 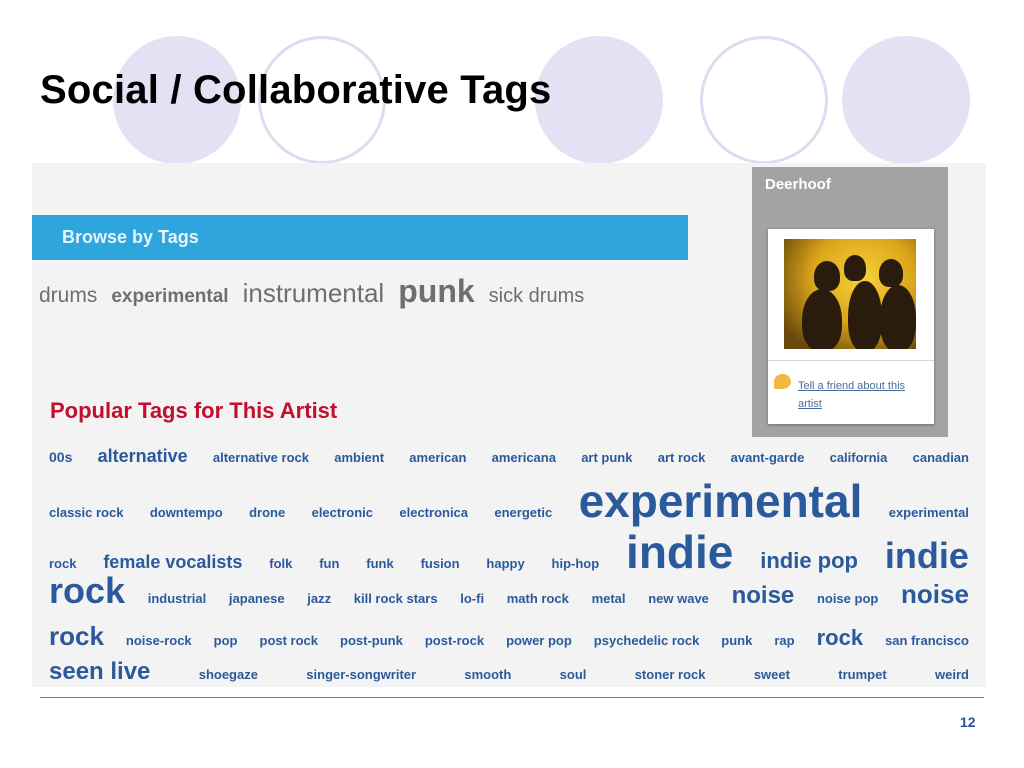 I want to click on tag-link: avant-garde, so click(x=768, y=457).